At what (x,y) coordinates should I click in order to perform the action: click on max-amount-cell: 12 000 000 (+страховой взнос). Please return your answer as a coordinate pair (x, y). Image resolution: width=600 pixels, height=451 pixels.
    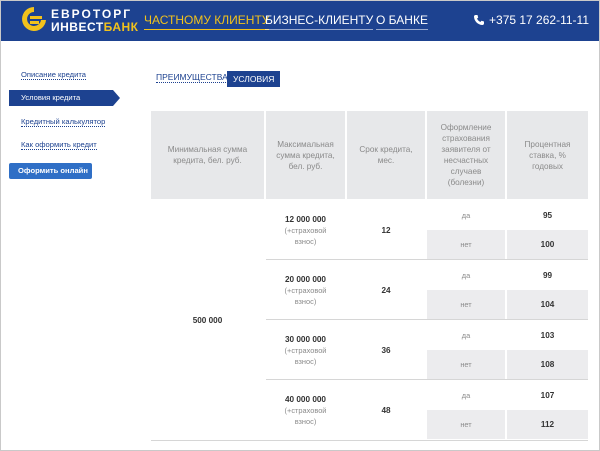
    Looking at the image, I should click on (305, 230).